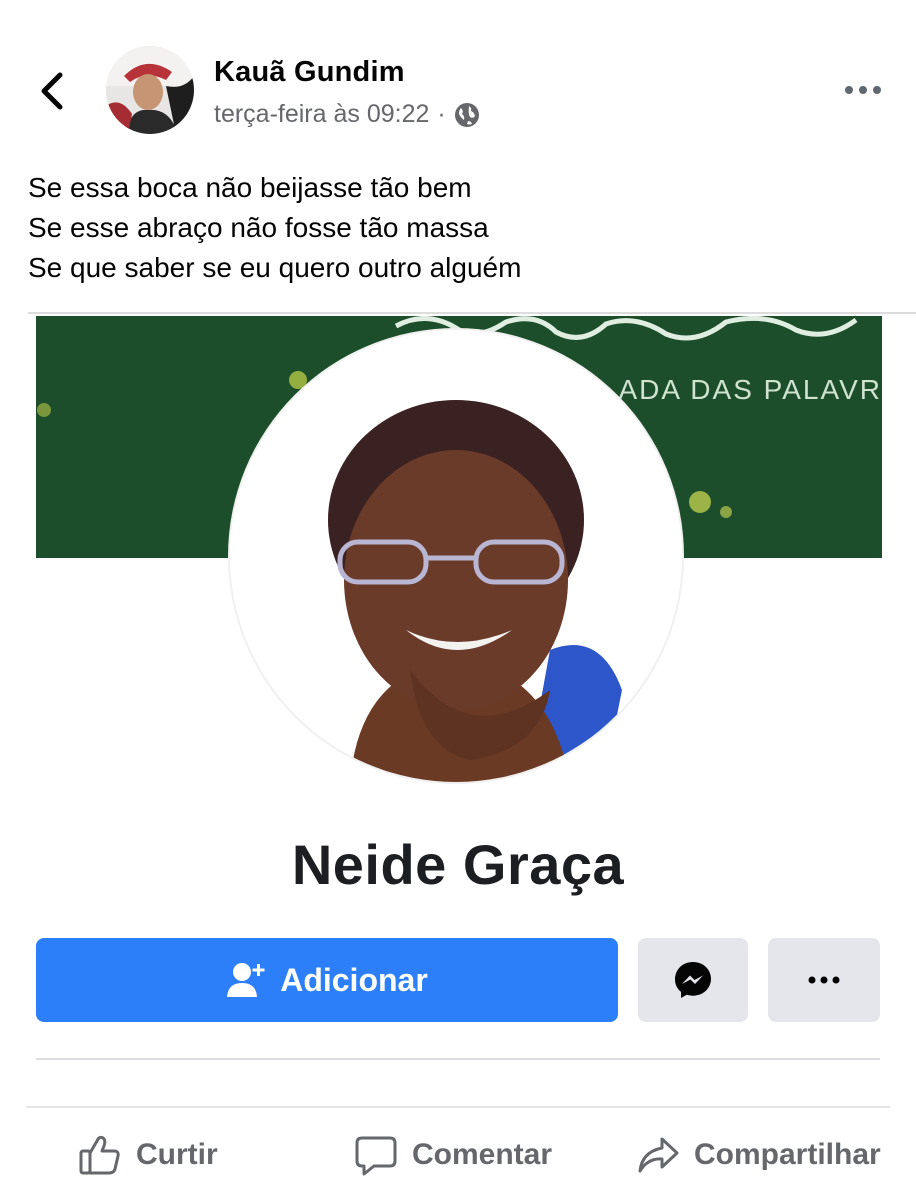  Describe the element at coordinates (246, 980) in the screenshot. I see `add-friend-icon` at that location.